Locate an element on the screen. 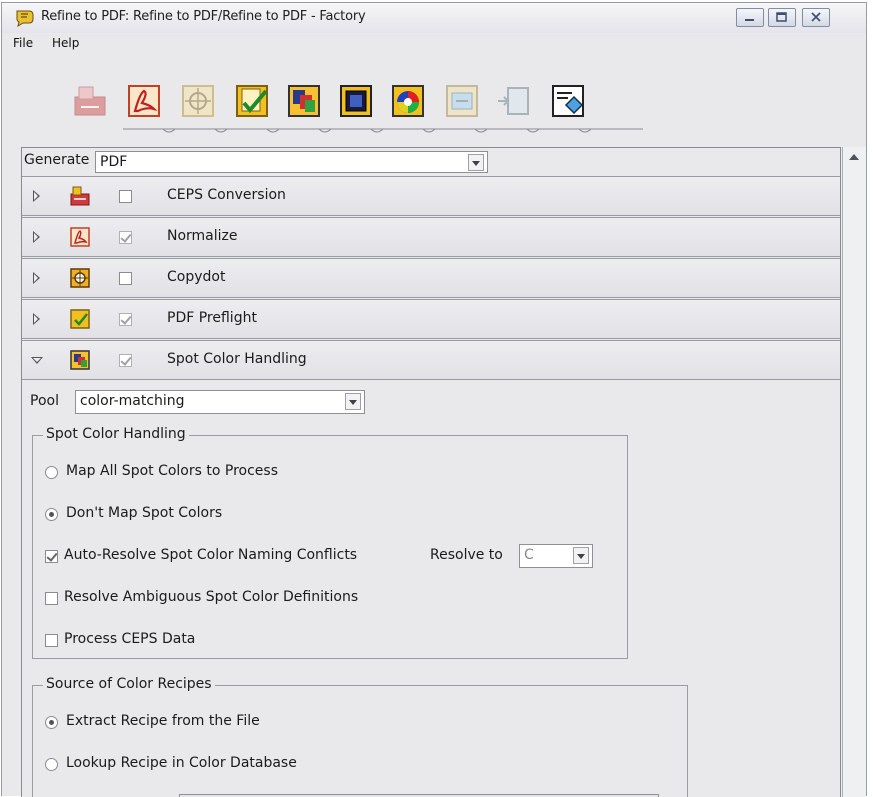  toolbar-color-wheel-button is located at coordinates (408, 101).